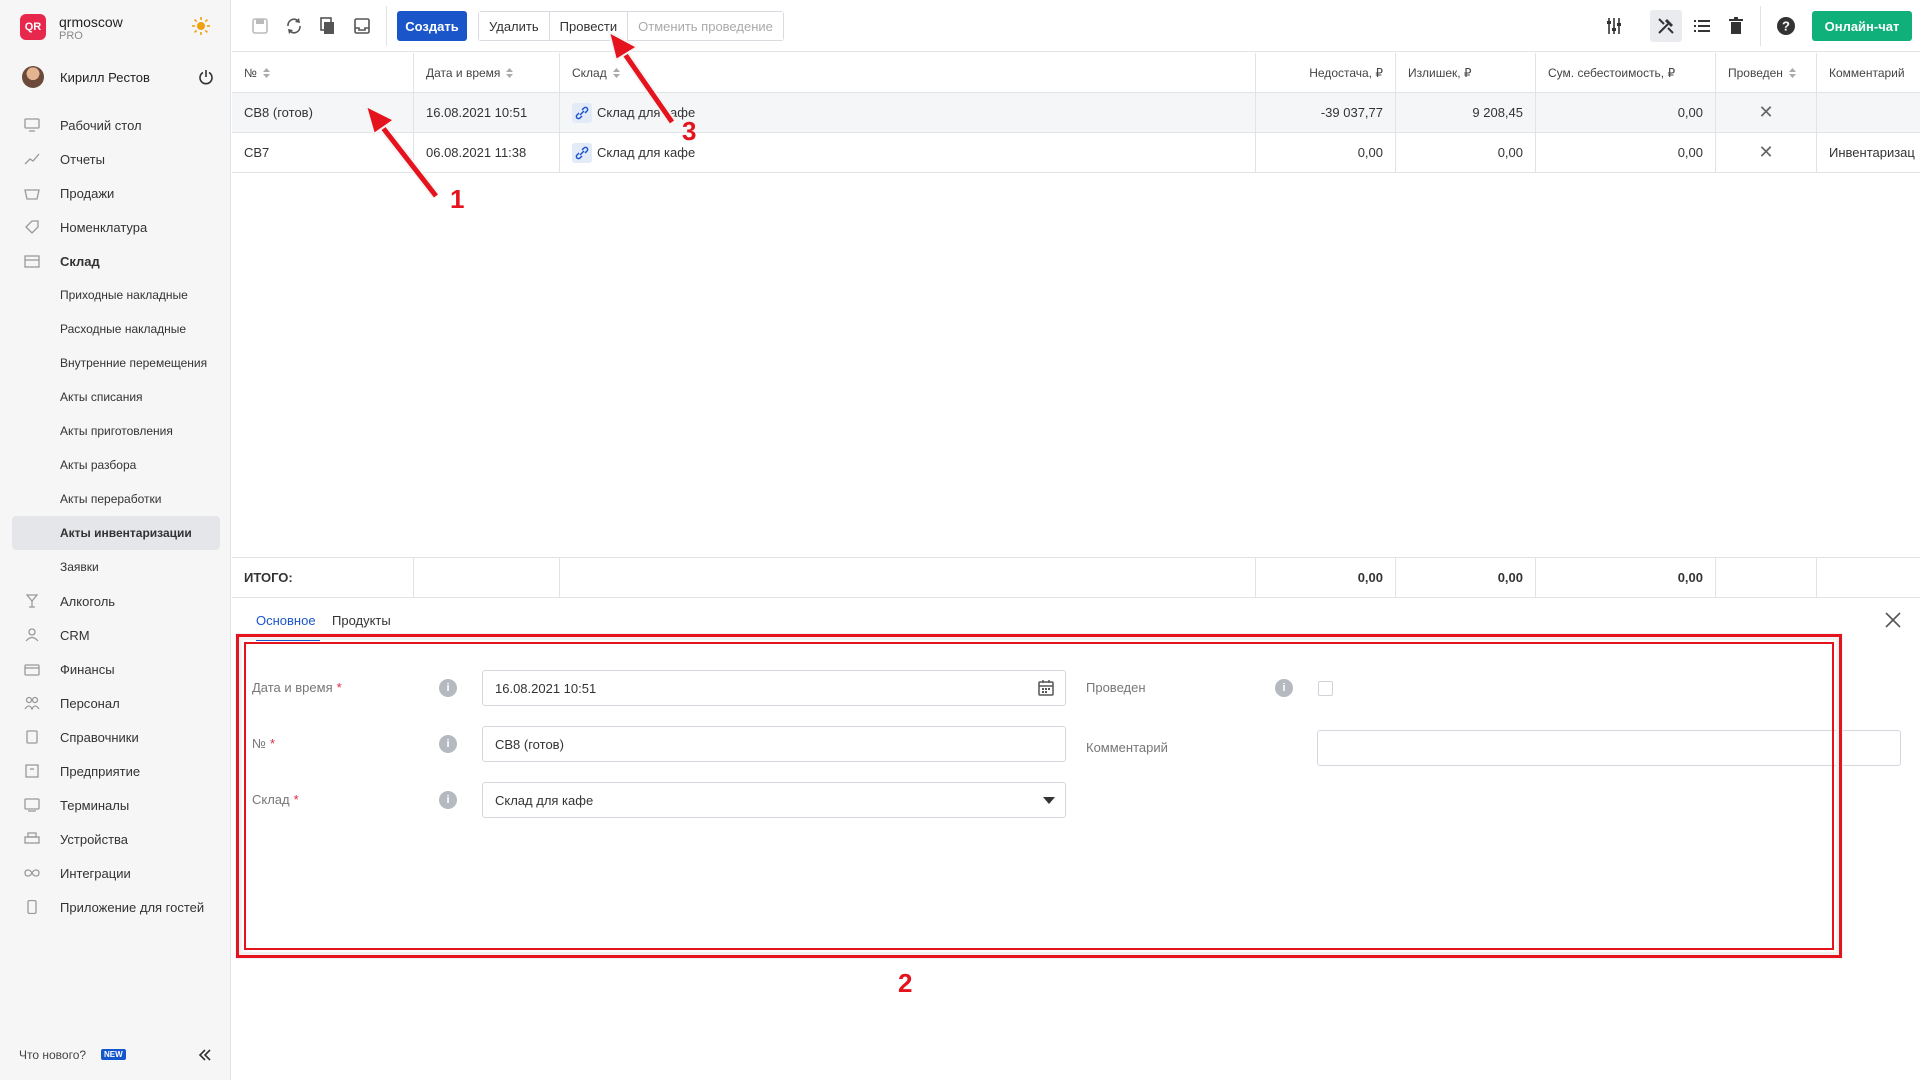 This screenshot has width=1920, height=1080. What do you see at coordinates (323, 152) in the screenshot?
I see `cell-number: СВ7` at bounding box center [323, 152].